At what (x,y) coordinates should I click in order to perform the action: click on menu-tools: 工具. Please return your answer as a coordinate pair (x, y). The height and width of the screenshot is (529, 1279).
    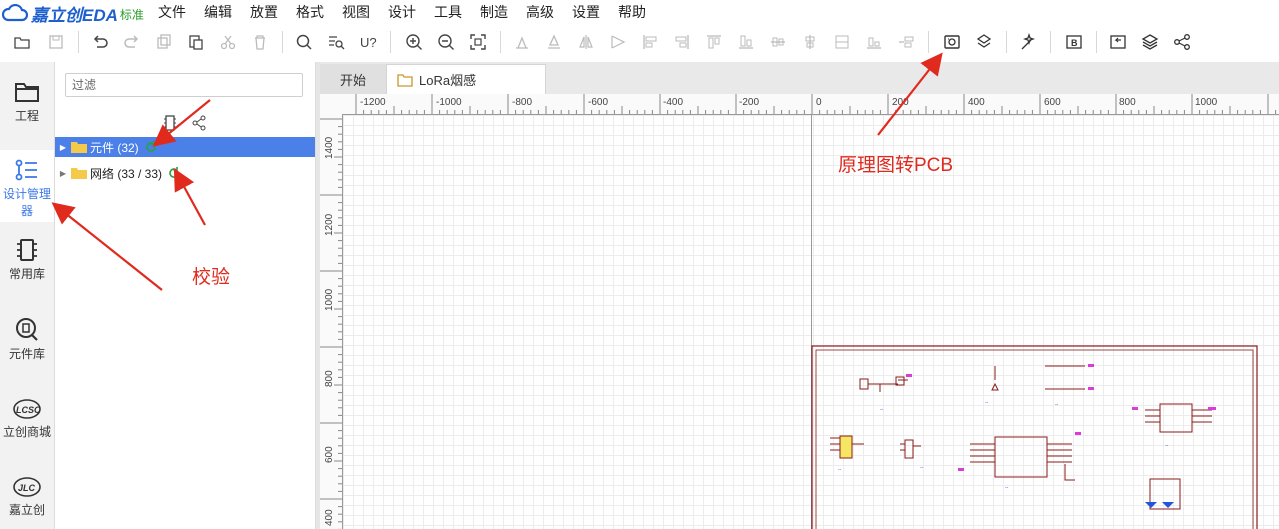
    Looking at the image, I should click on (448, 13).